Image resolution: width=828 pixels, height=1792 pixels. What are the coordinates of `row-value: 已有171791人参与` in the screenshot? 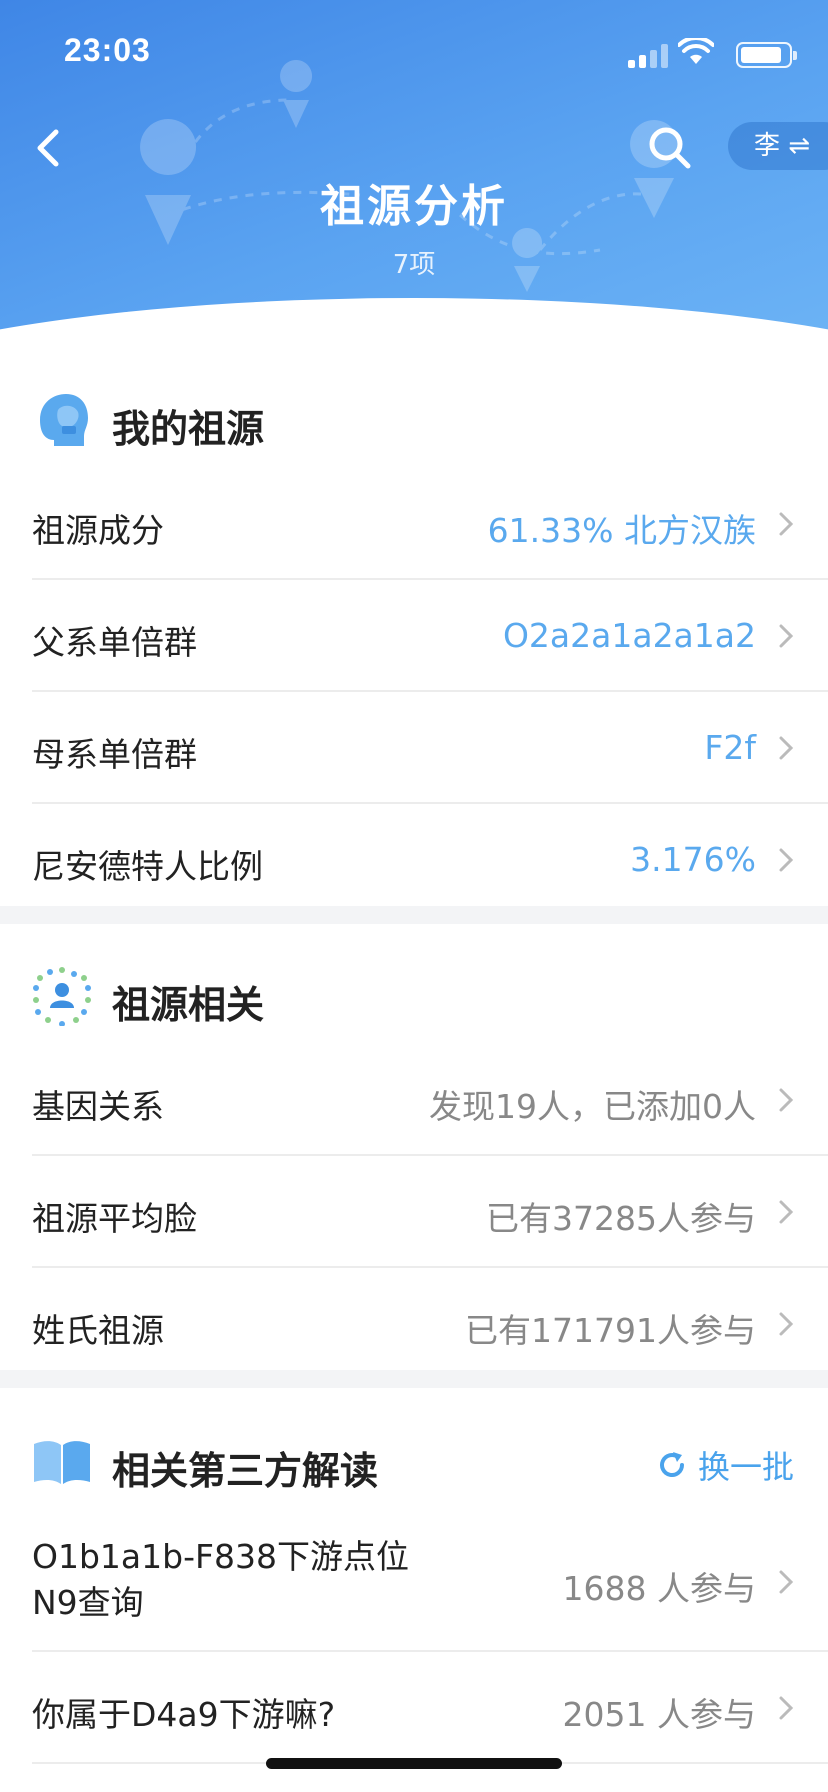 It's located at (610, 1330).